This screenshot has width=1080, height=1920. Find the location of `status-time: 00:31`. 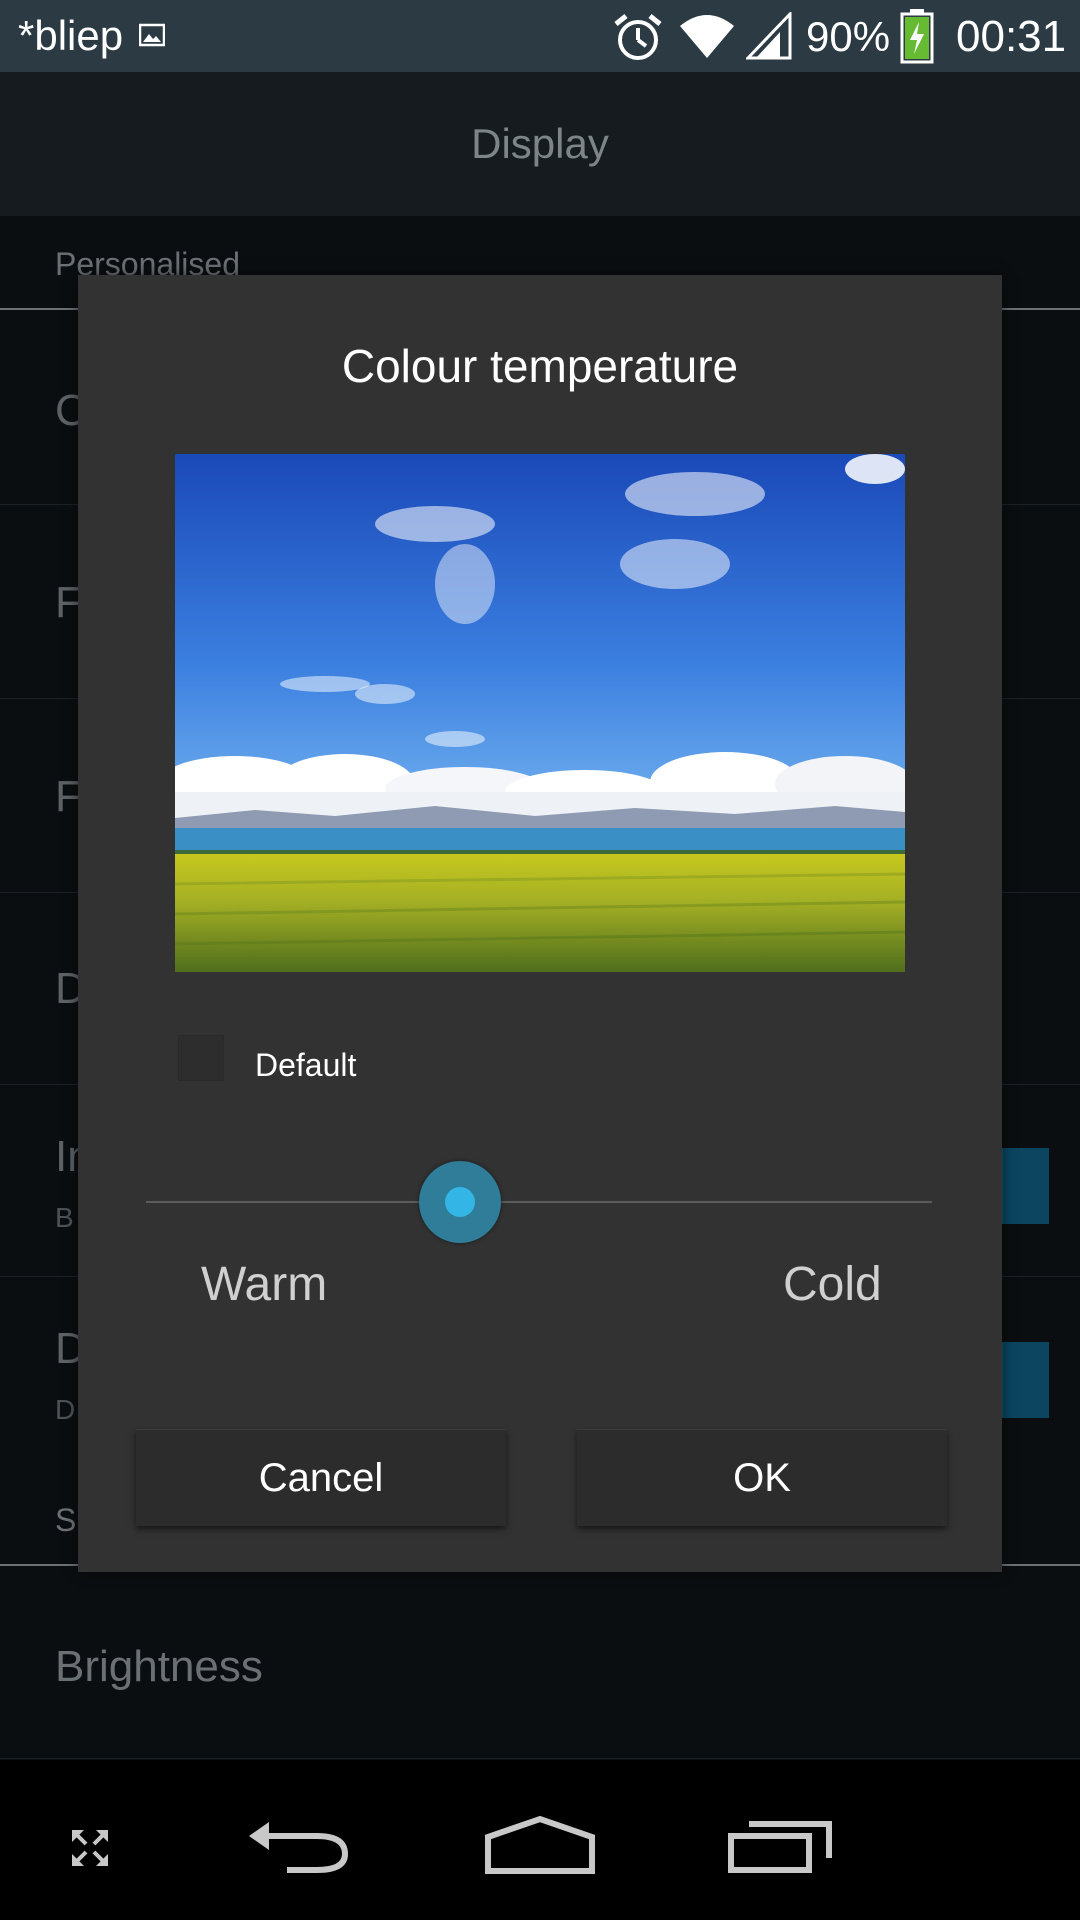

status-time: 00:31 is located at coordinates (1011, 36).